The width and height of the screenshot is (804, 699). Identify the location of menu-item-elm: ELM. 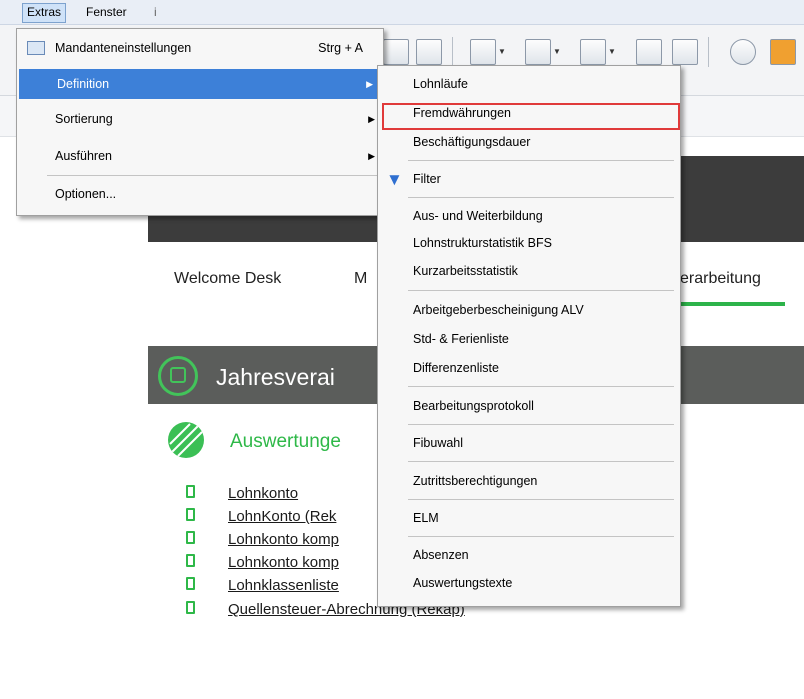
(529, 518).